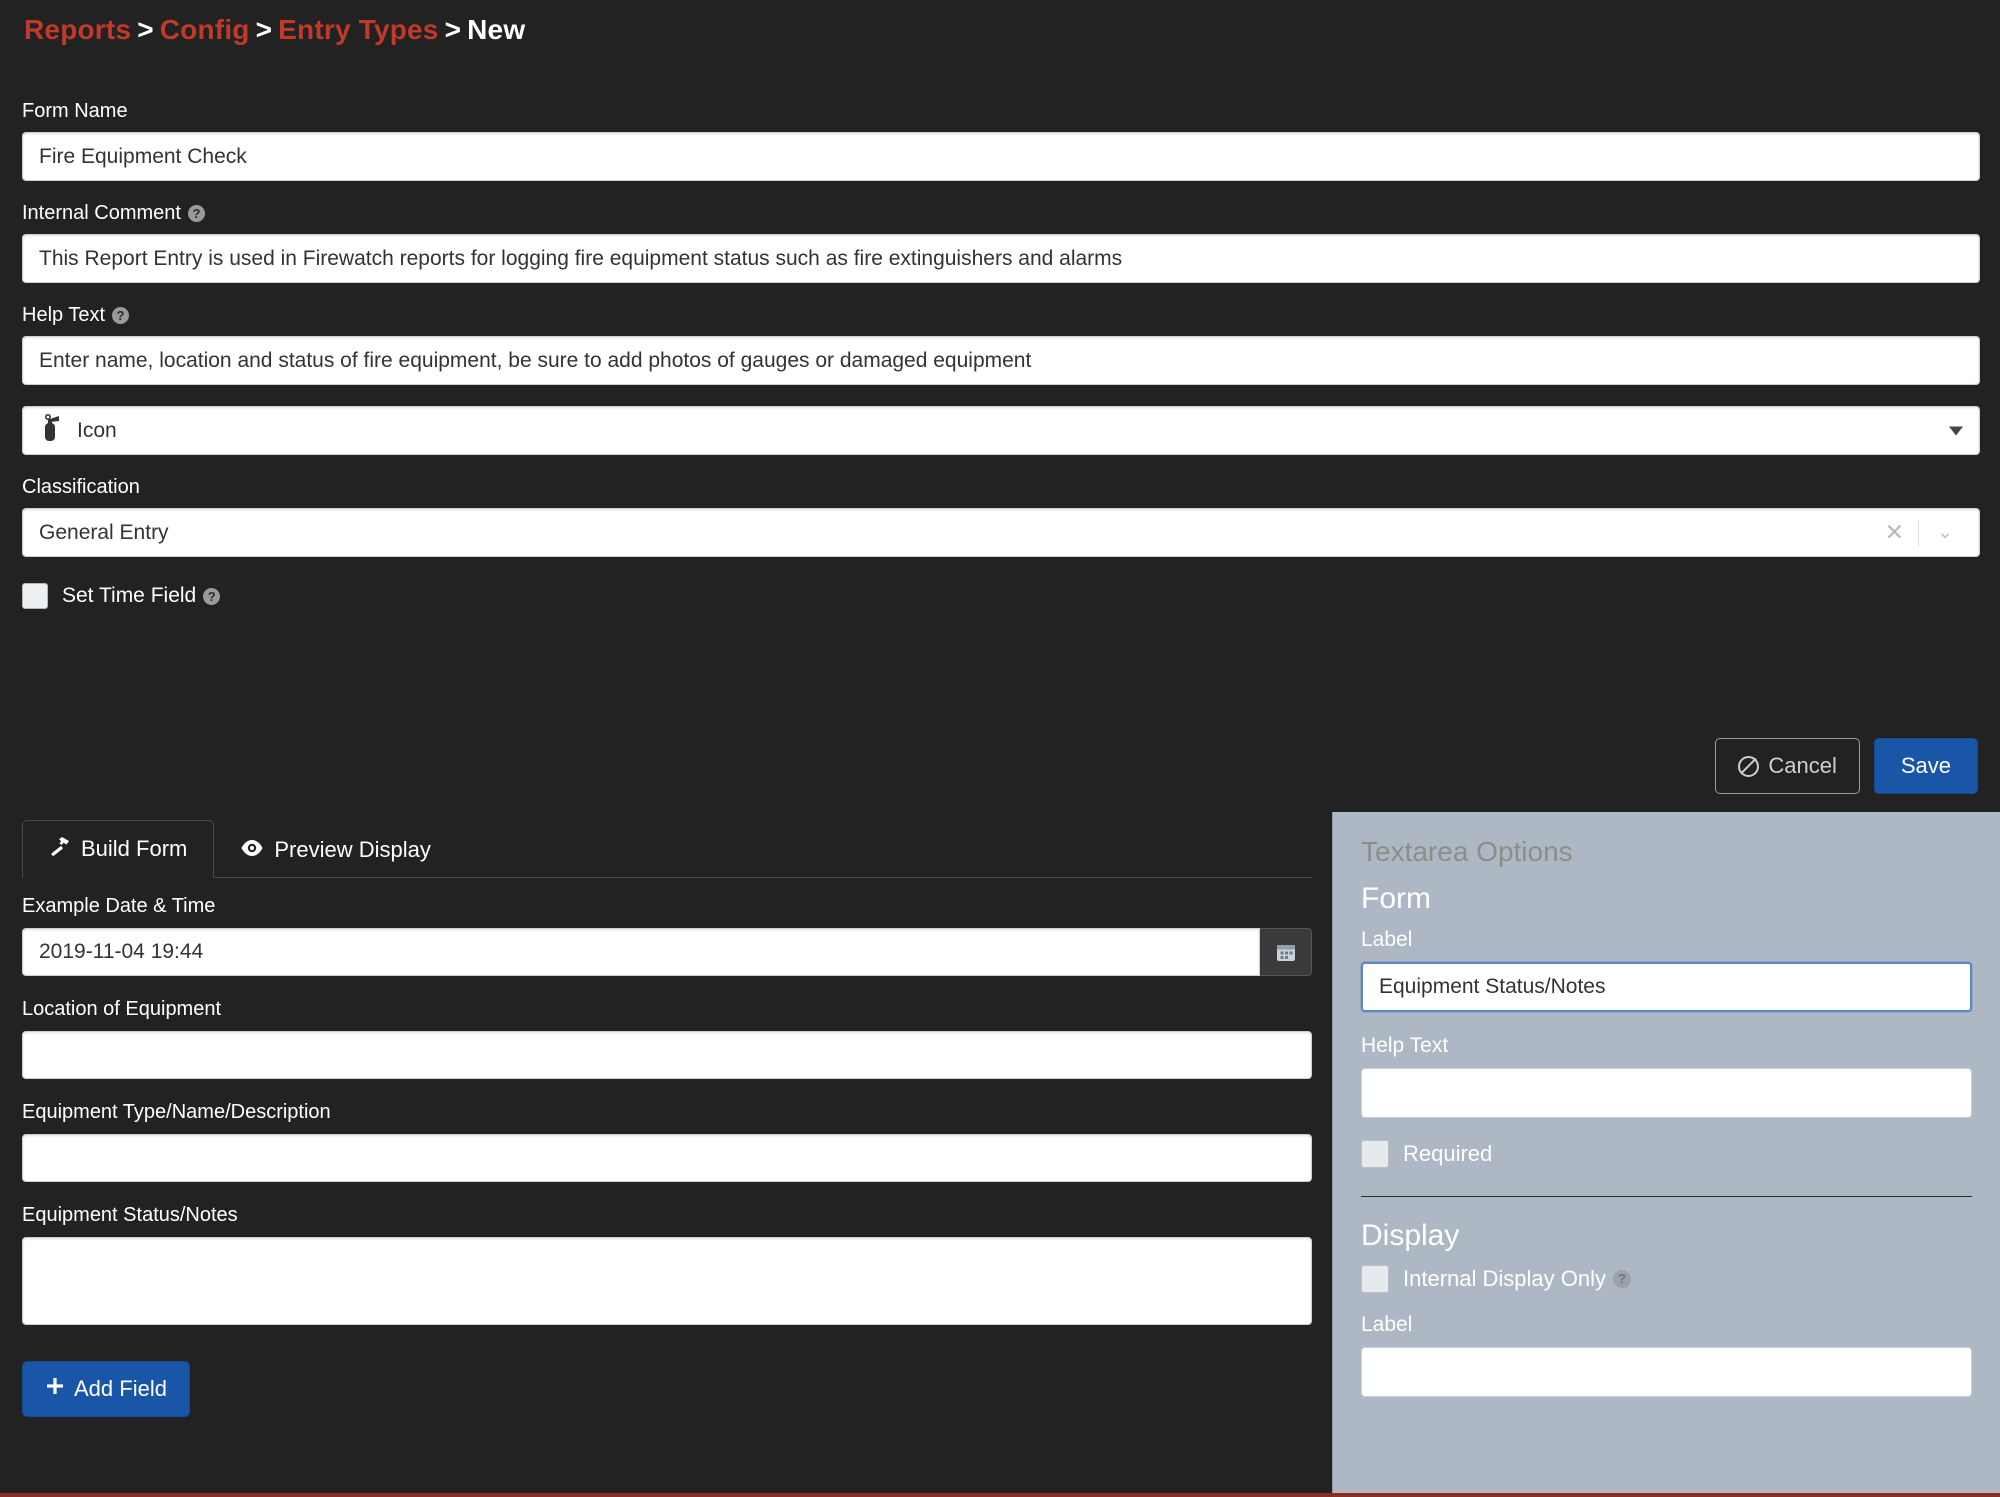  What do you see at coordinates (1666, 1093) in the screenshot?
I see `options-form-helptext-input` at bounding box center [1666, 1093].